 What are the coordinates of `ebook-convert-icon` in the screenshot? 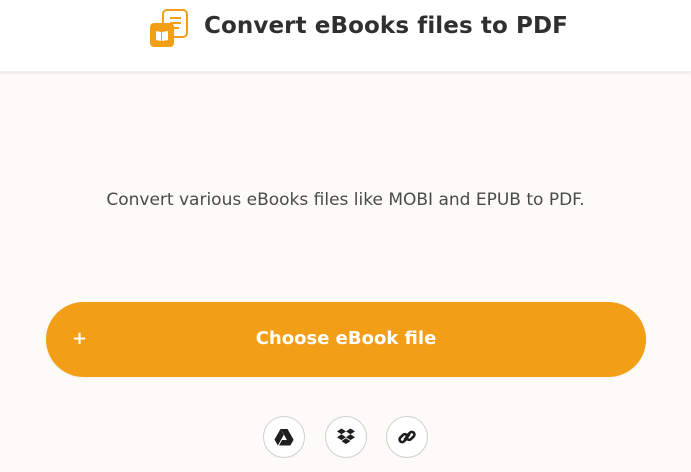 It's located at (169, 29).